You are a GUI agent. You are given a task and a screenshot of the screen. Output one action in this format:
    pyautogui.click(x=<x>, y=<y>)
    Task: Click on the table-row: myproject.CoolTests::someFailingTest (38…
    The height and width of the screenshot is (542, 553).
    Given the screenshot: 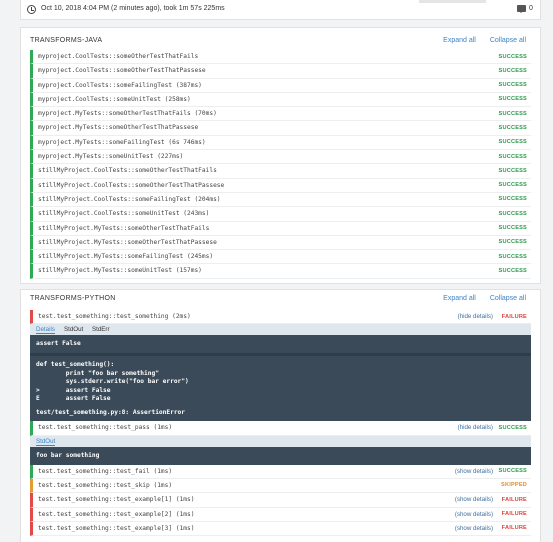 What is the action you would take?
    pyautogui.click(x=280, y=85)
    